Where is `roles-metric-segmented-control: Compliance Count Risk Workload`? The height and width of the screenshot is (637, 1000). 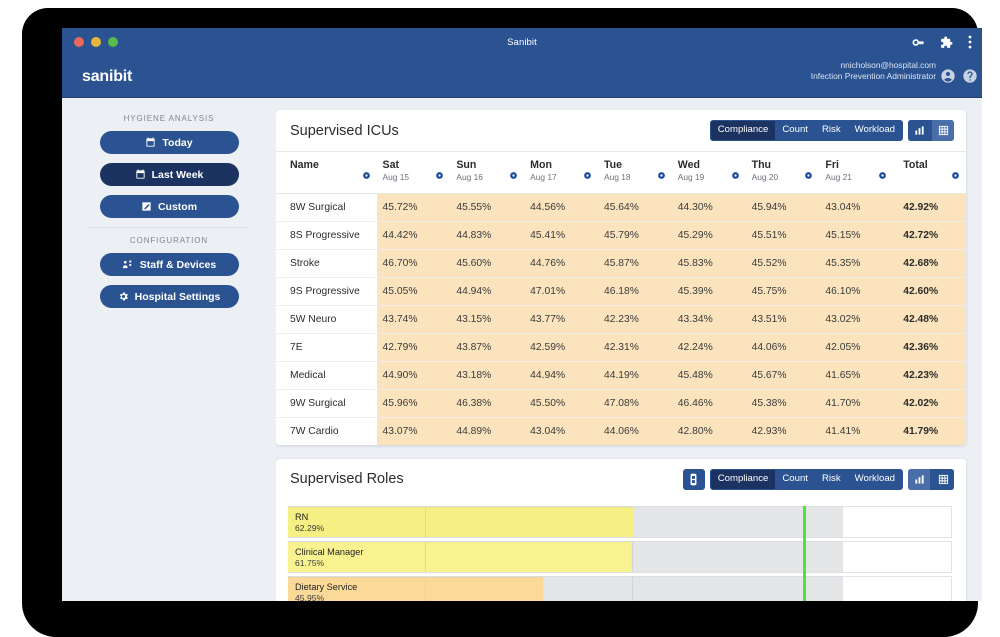
roles-metric-segmented-control: Compliance Count Risk Workload is located at coordinates (806, 479).